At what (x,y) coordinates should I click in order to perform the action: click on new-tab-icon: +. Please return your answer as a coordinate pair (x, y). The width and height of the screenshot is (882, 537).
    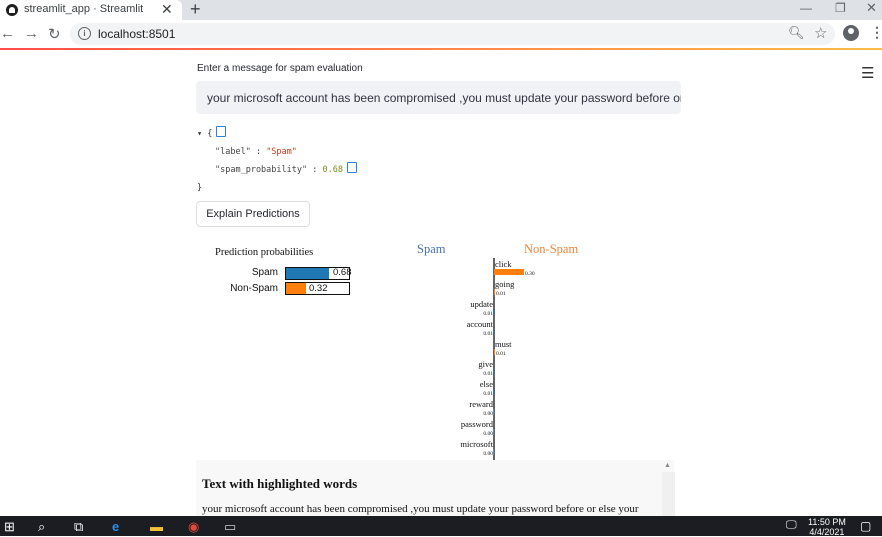
    Looking at the image, I should click on (195, 10).